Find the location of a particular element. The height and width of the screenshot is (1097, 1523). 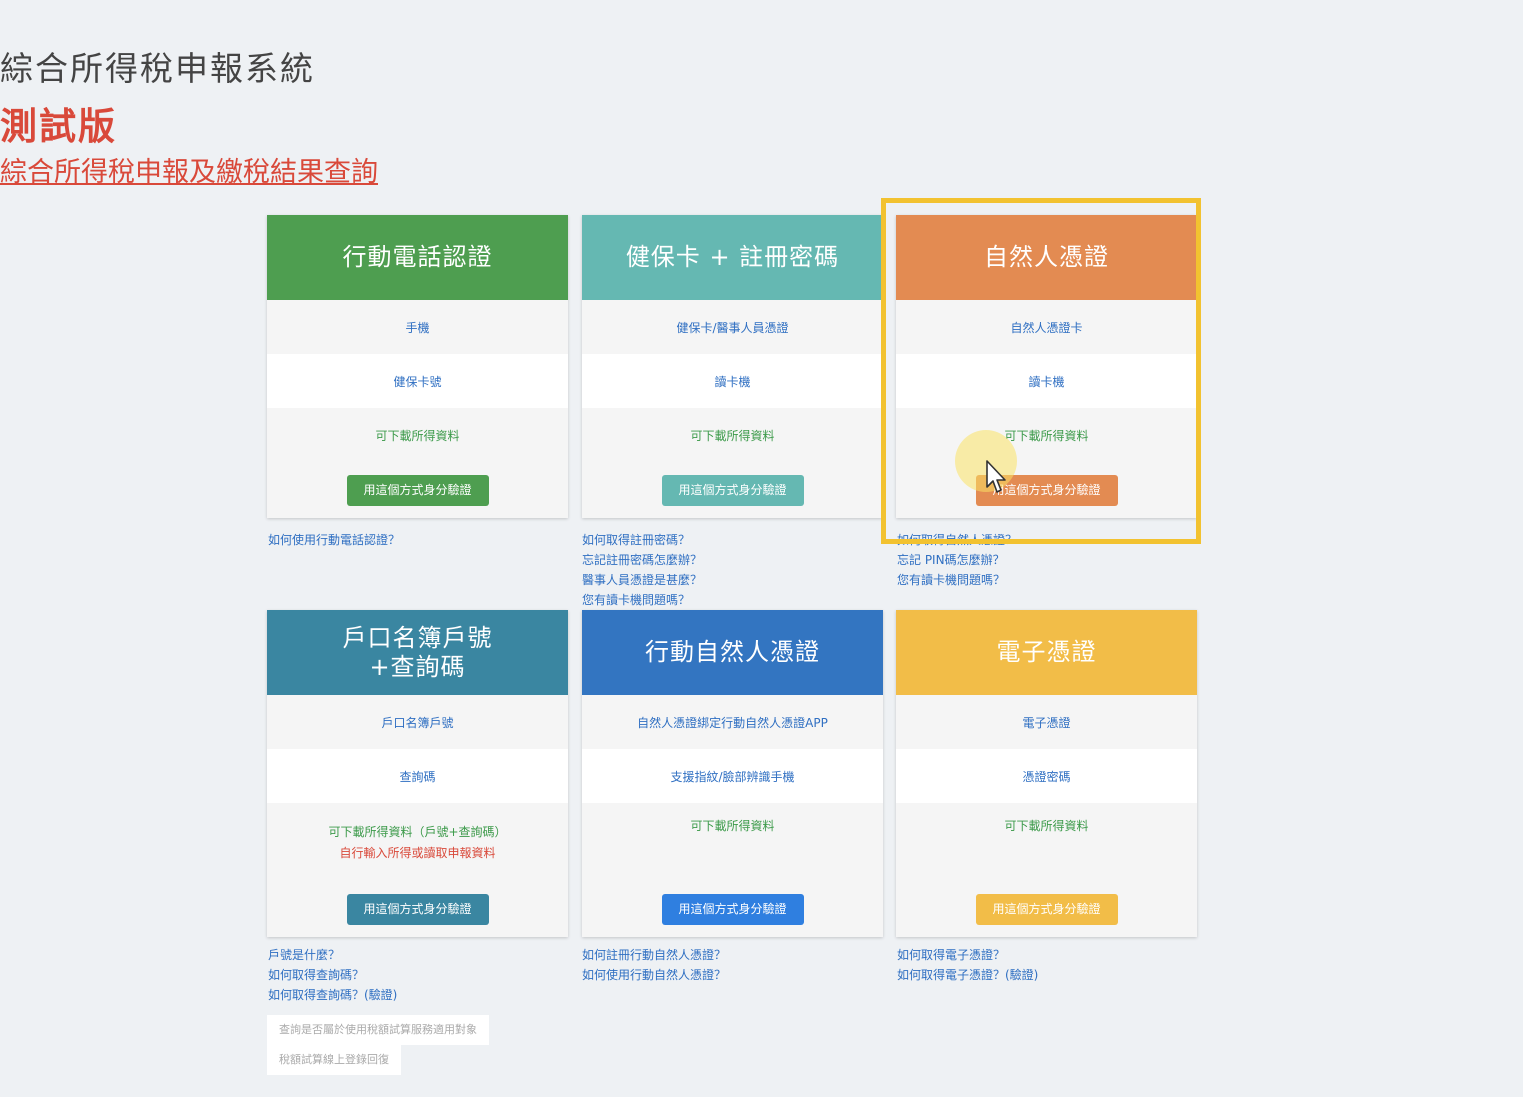

help-link: 醫事人員憑證是甚麼？ is located at coordinates (742, 580).